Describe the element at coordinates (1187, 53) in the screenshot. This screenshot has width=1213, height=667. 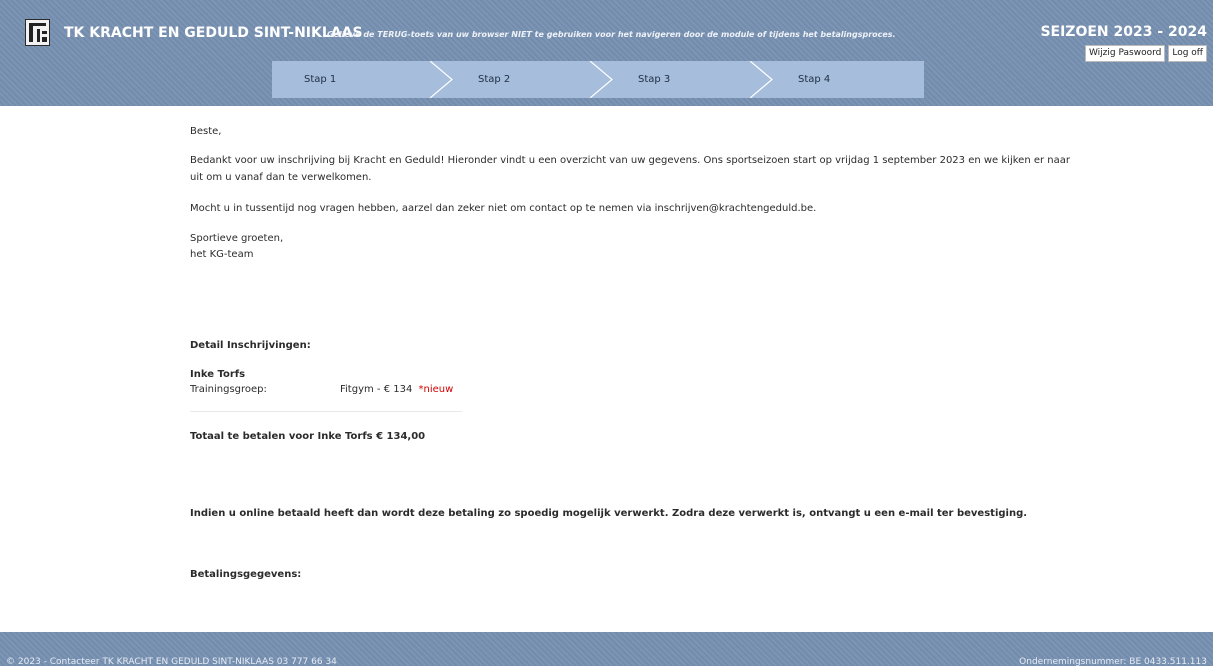
I see `logoff-button: Log off` at that location.